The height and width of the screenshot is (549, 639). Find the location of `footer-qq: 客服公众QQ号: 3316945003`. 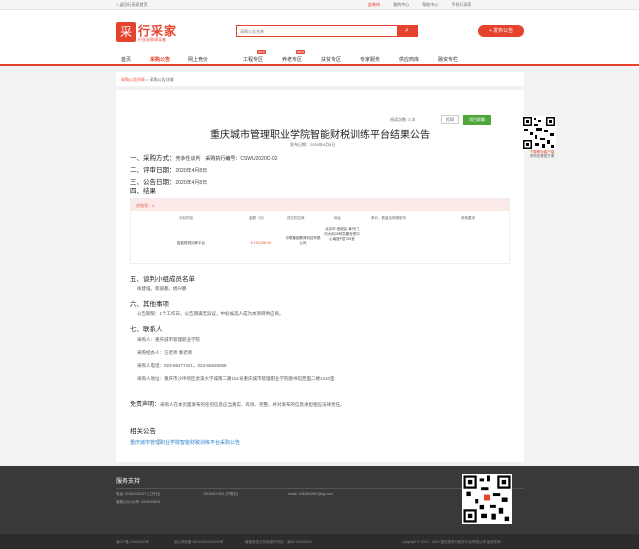

footer-qq: 客服公众QQ号: 3316945003 is located at coordinates (138, 502).